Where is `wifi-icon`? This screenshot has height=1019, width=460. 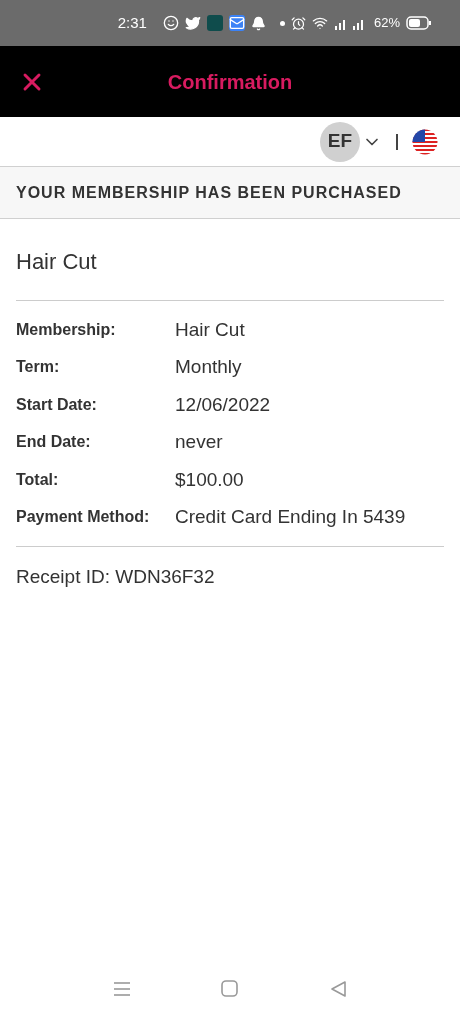 wifi-icon is located at coordinates (319, 23).